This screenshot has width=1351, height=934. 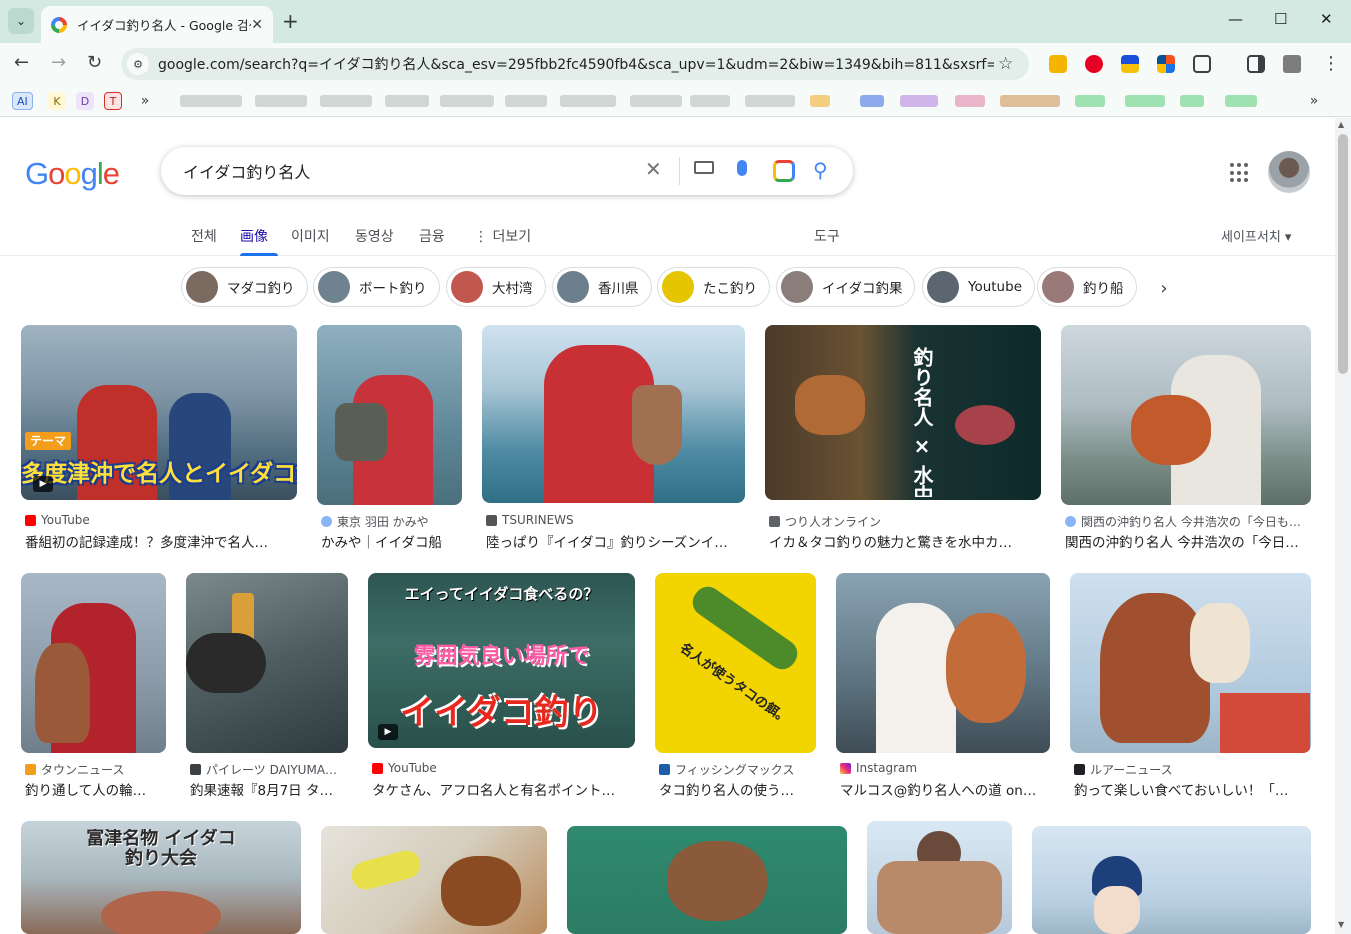 What do you see at coordinates (907, 521) in the screenshot?
I see `result-source: つり人オンライン` at bounding box center [907, 521].